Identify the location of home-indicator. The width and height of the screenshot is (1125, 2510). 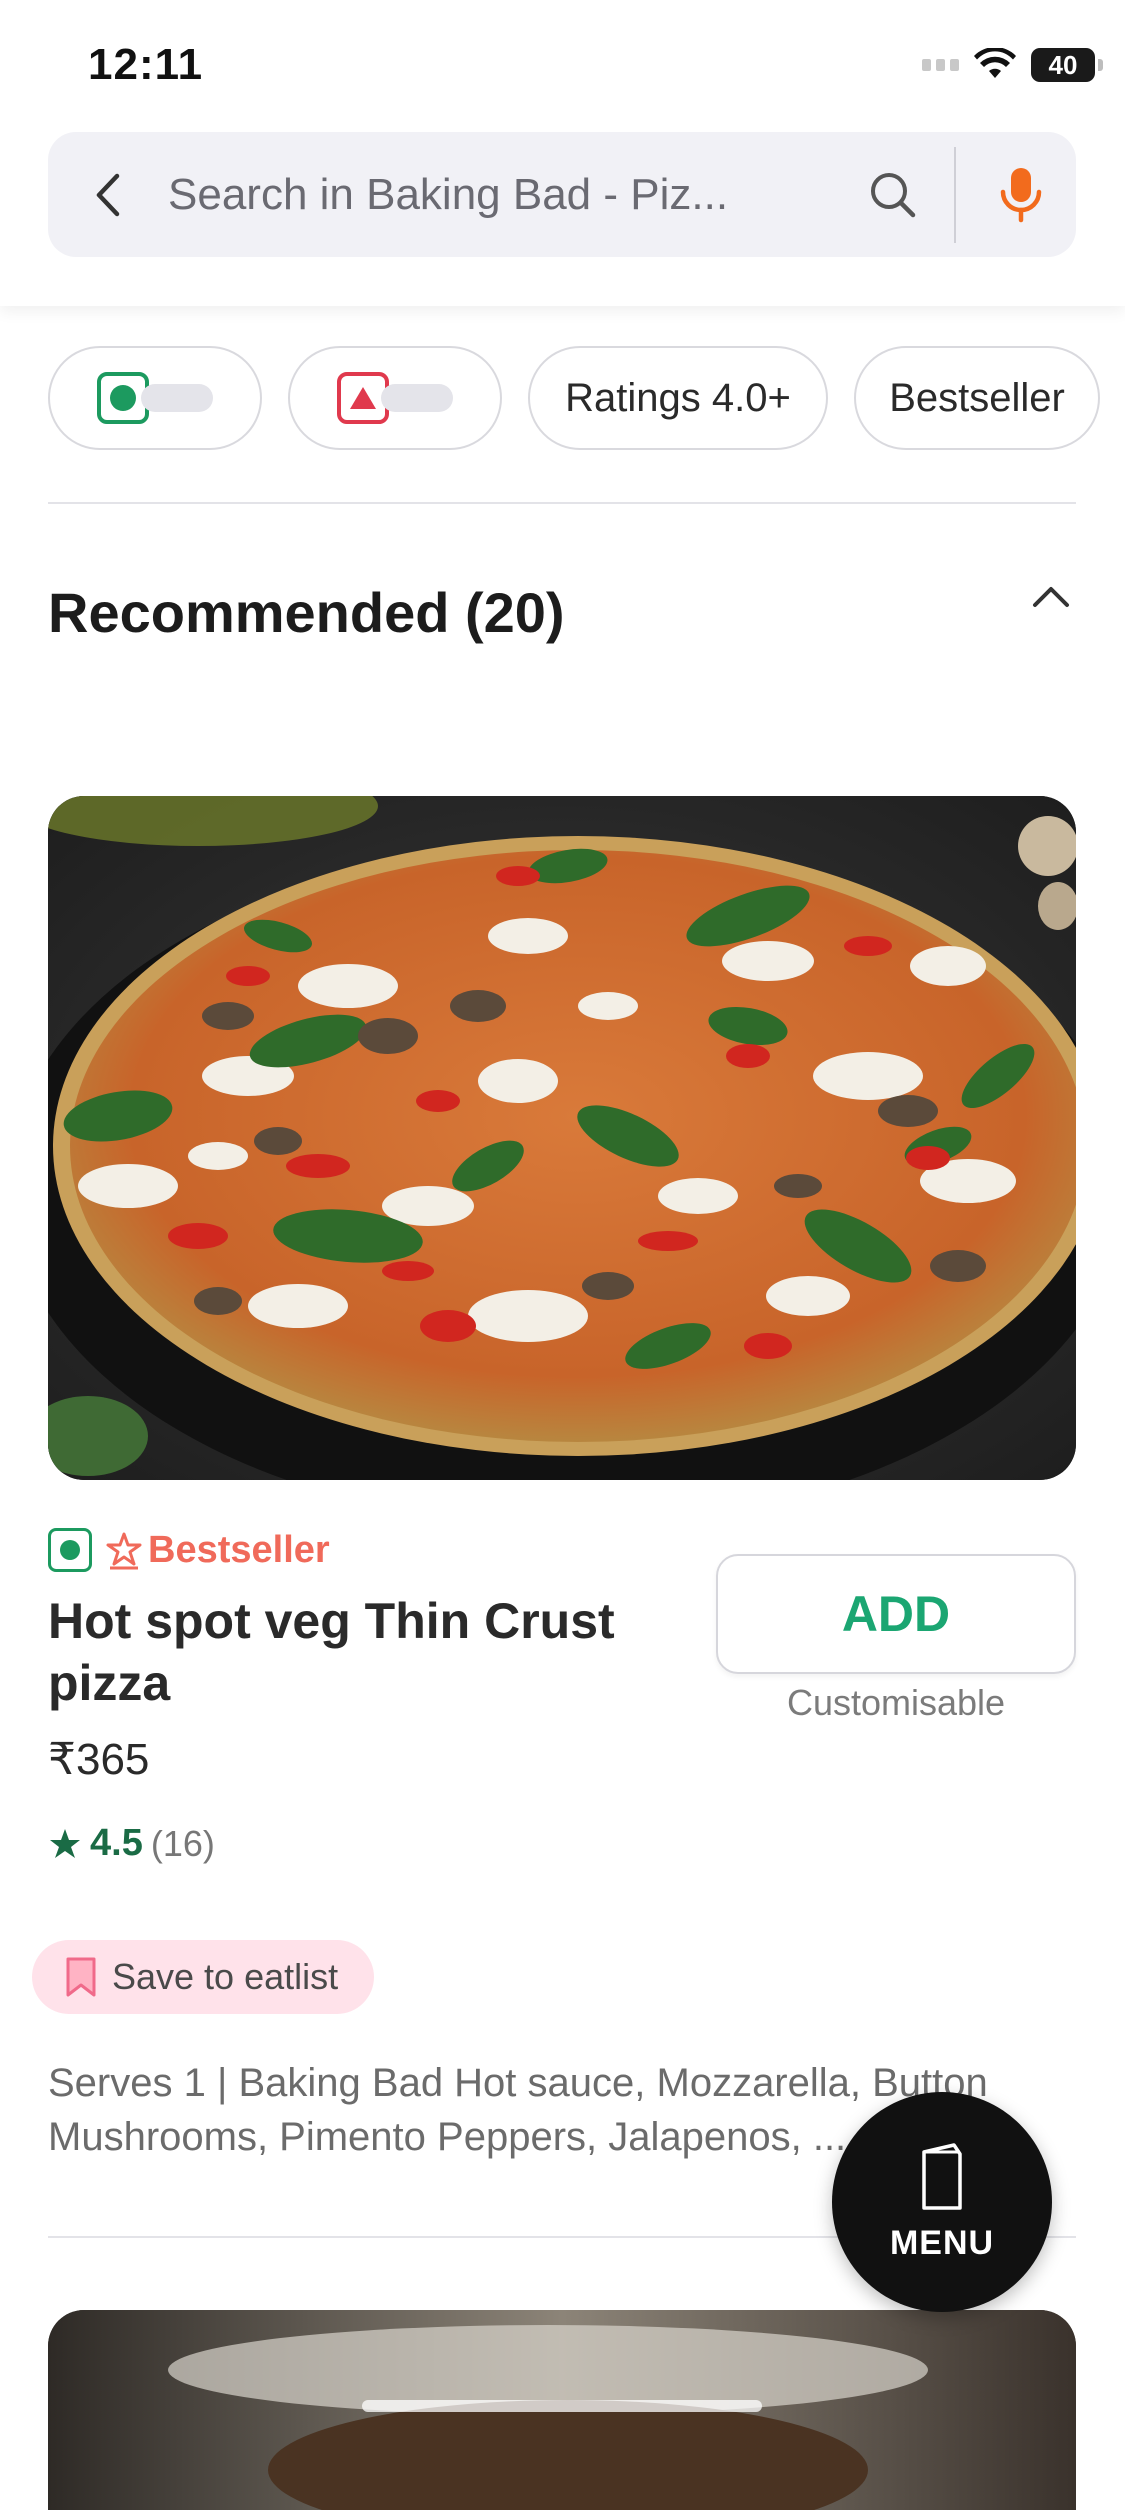
(562, 2406).